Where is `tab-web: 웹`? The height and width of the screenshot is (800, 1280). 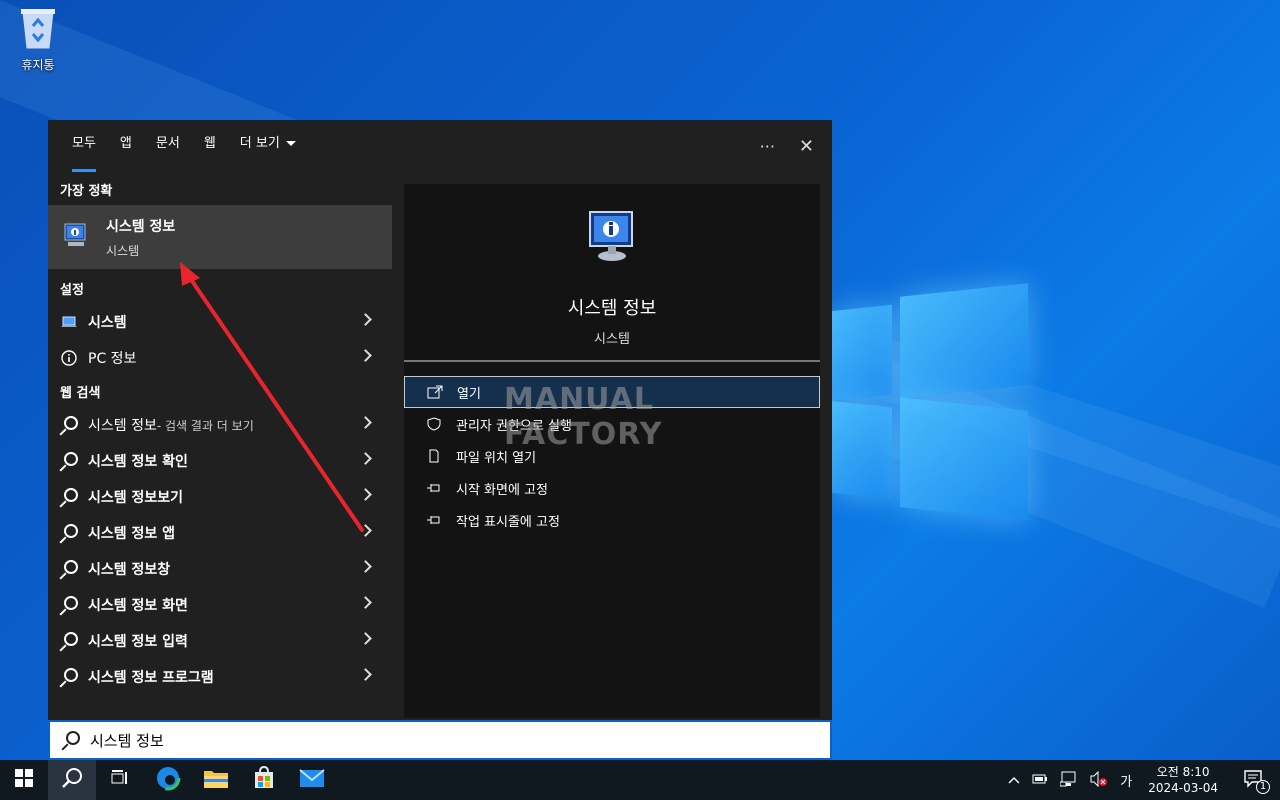 tab-web: 웹 is located at coordinates (210, 146).